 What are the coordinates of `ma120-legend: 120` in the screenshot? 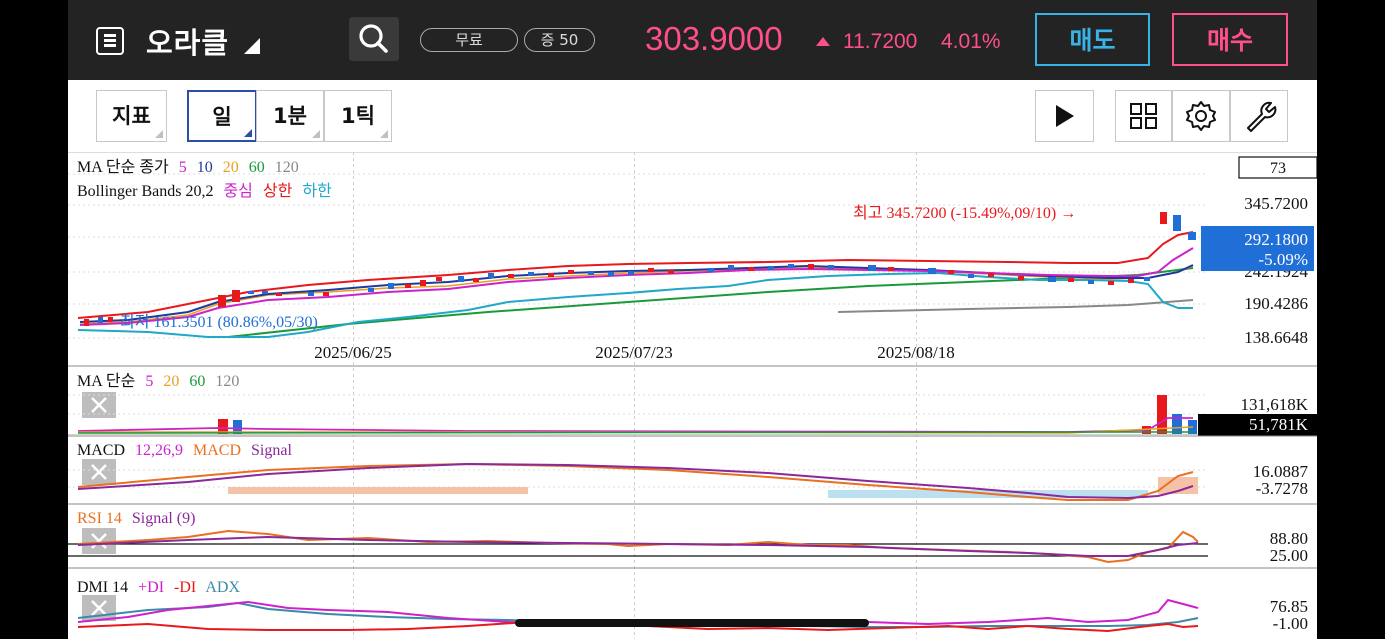 It's located at (287, 167).